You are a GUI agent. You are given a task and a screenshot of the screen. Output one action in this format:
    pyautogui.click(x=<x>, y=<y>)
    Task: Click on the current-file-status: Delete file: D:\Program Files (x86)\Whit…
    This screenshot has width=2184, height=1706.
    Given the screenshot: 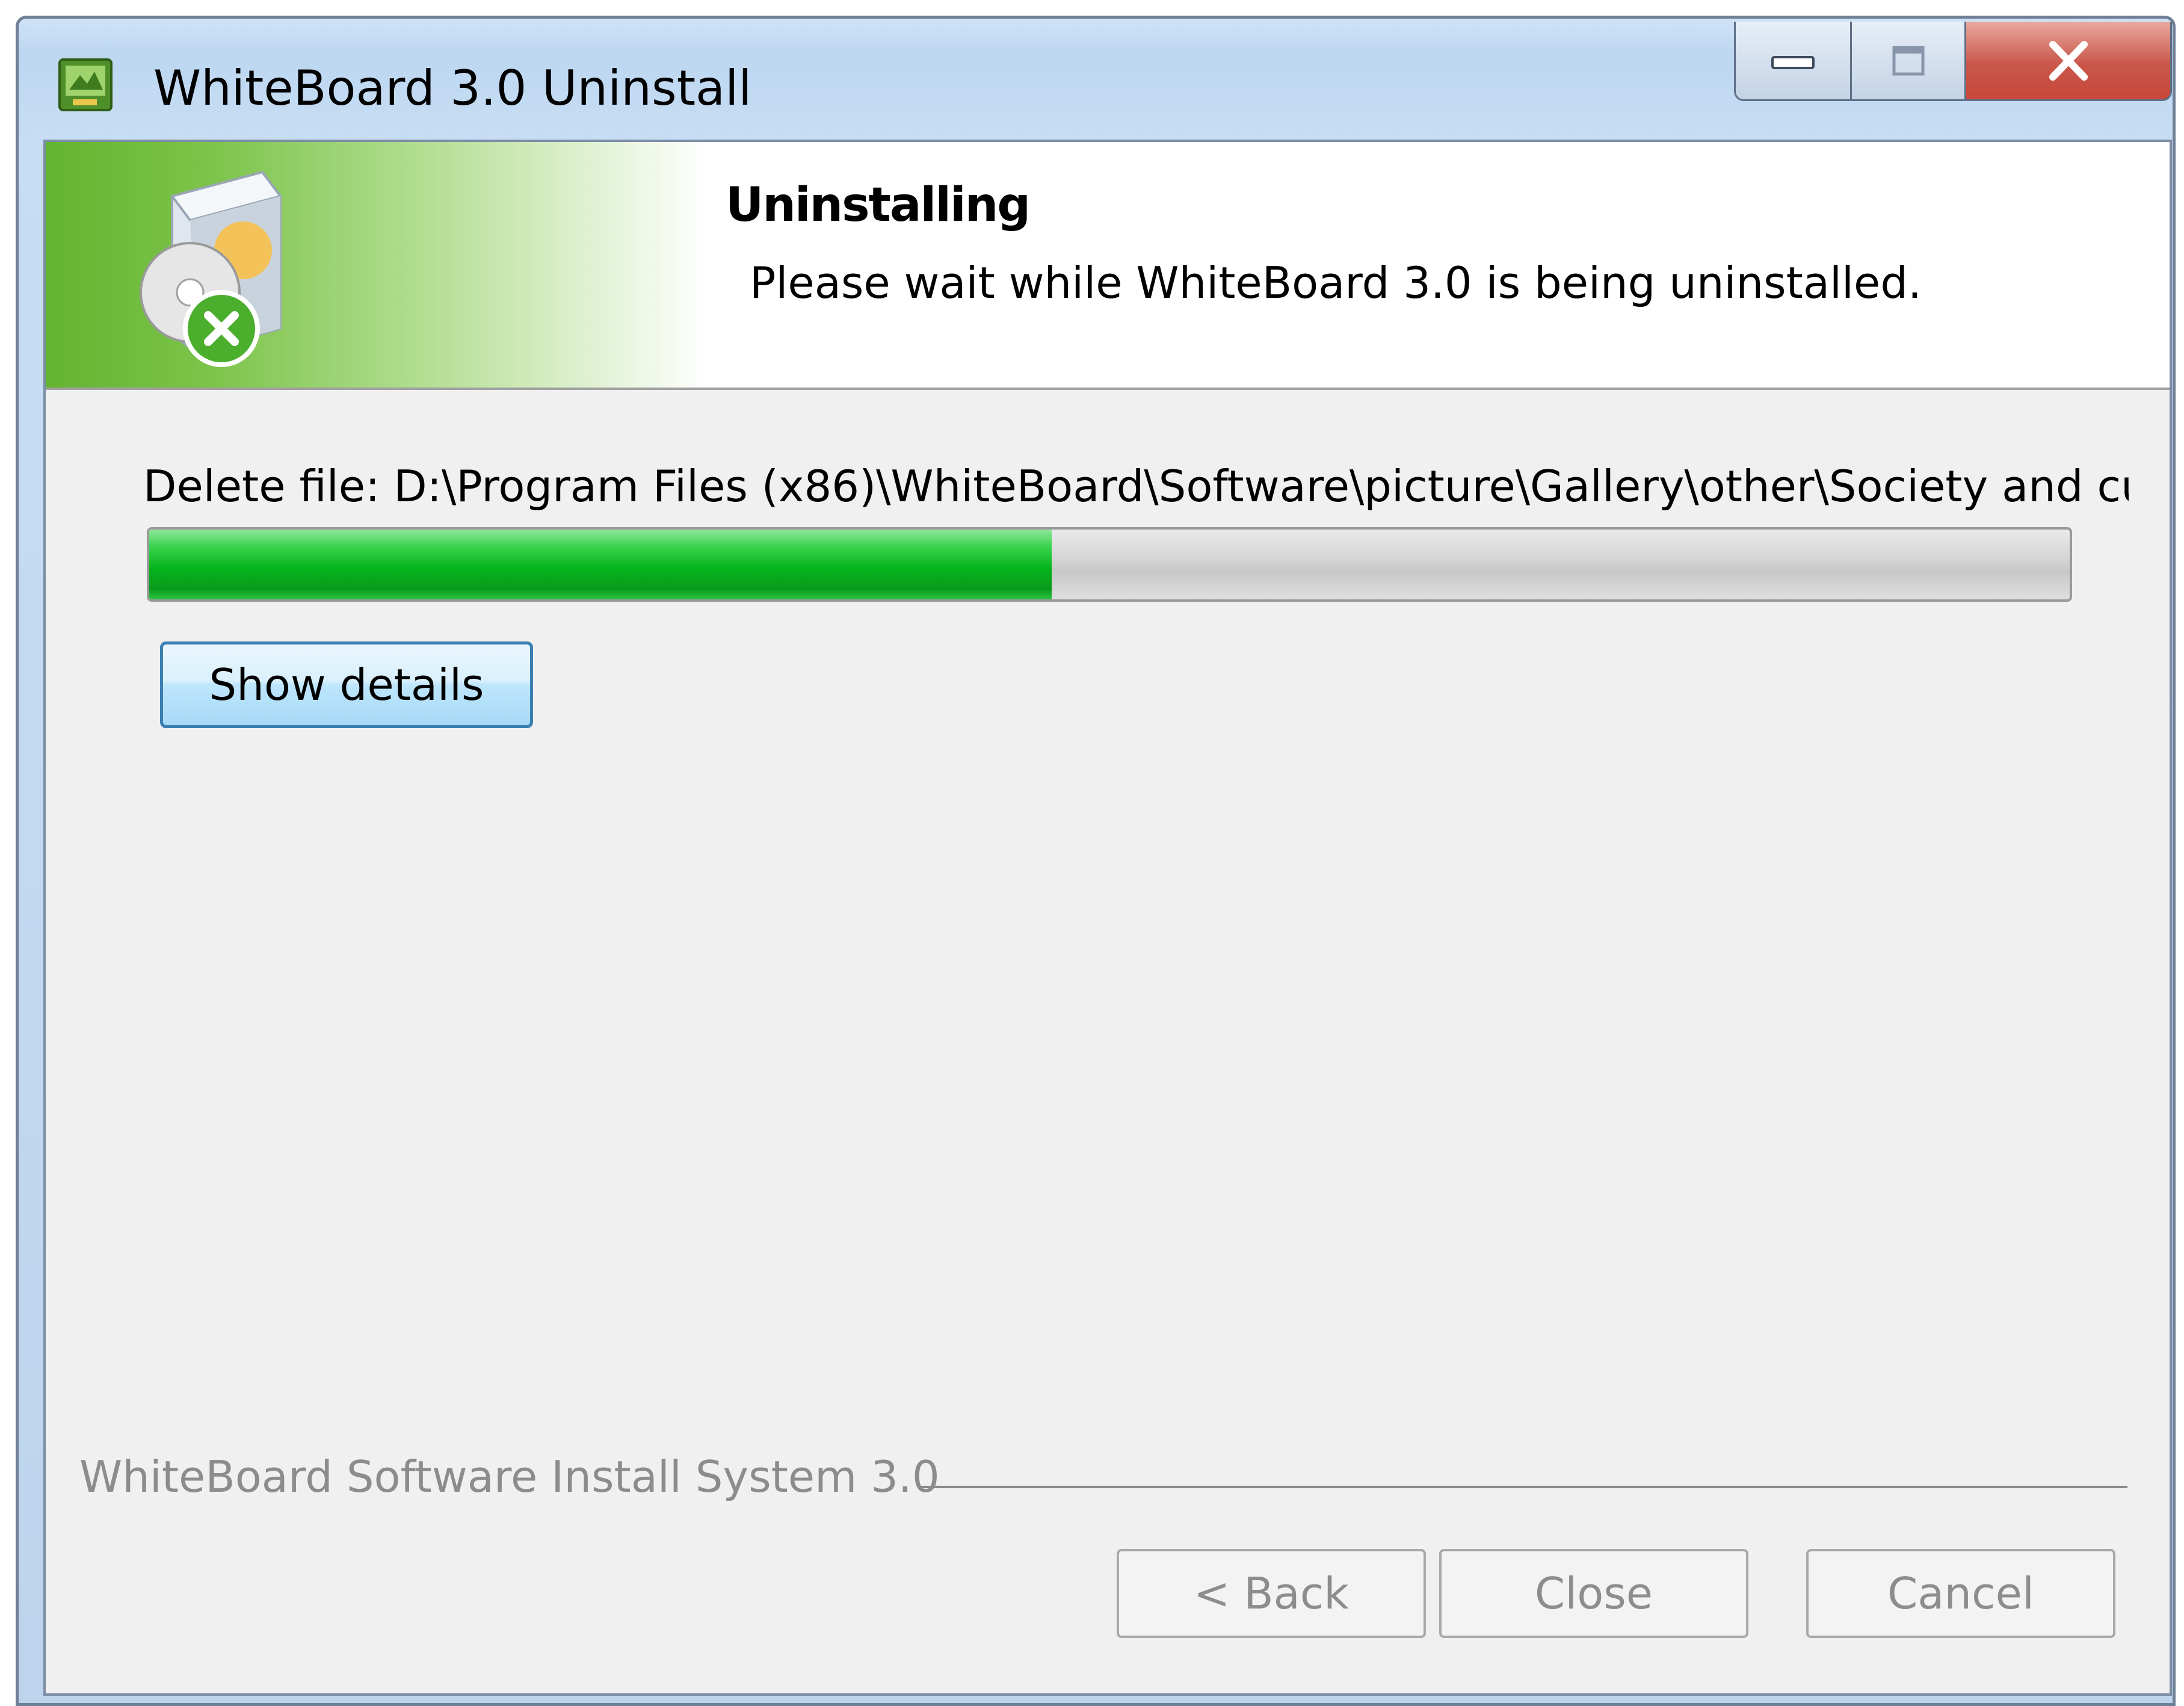 What is the action you would take?
    pyautogui.click(x=1136, y=486)
    